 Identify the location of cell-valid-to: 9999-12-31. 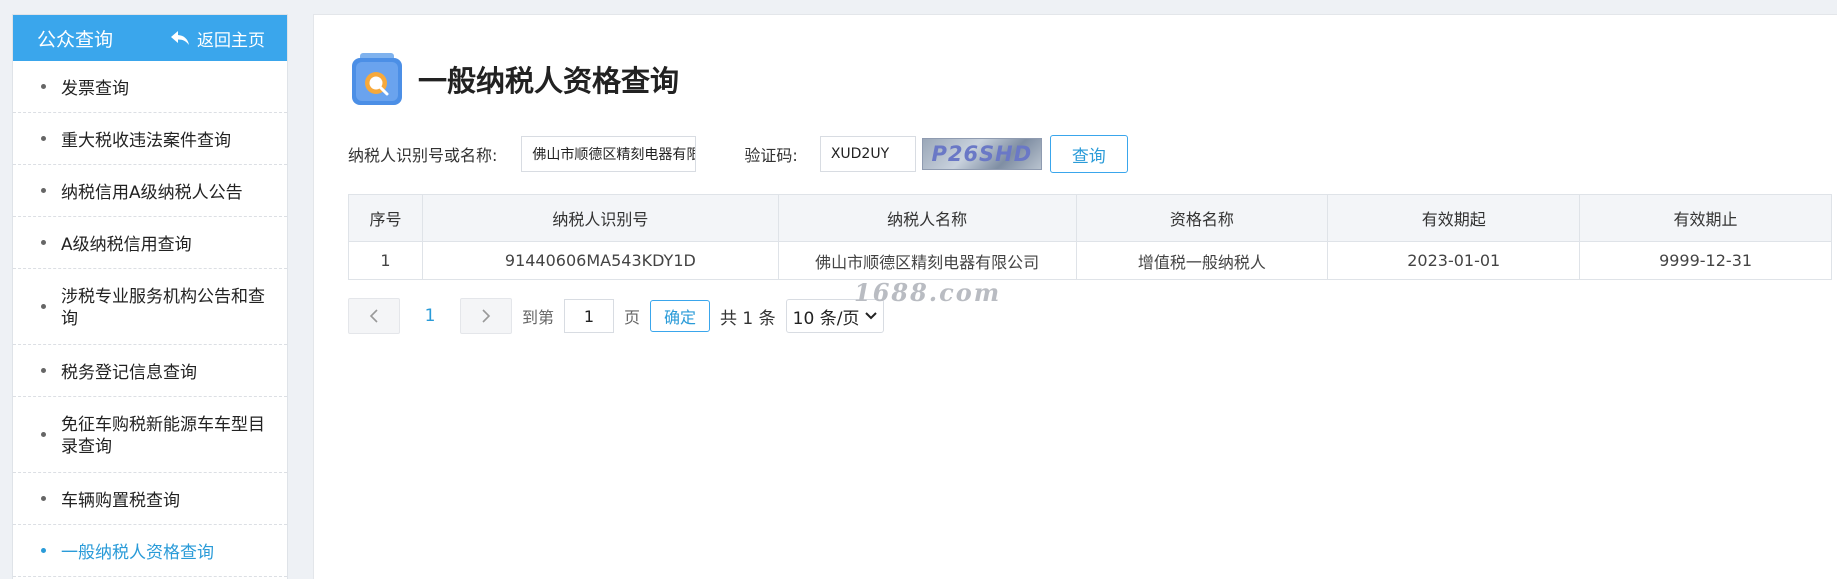
(1705, 260).